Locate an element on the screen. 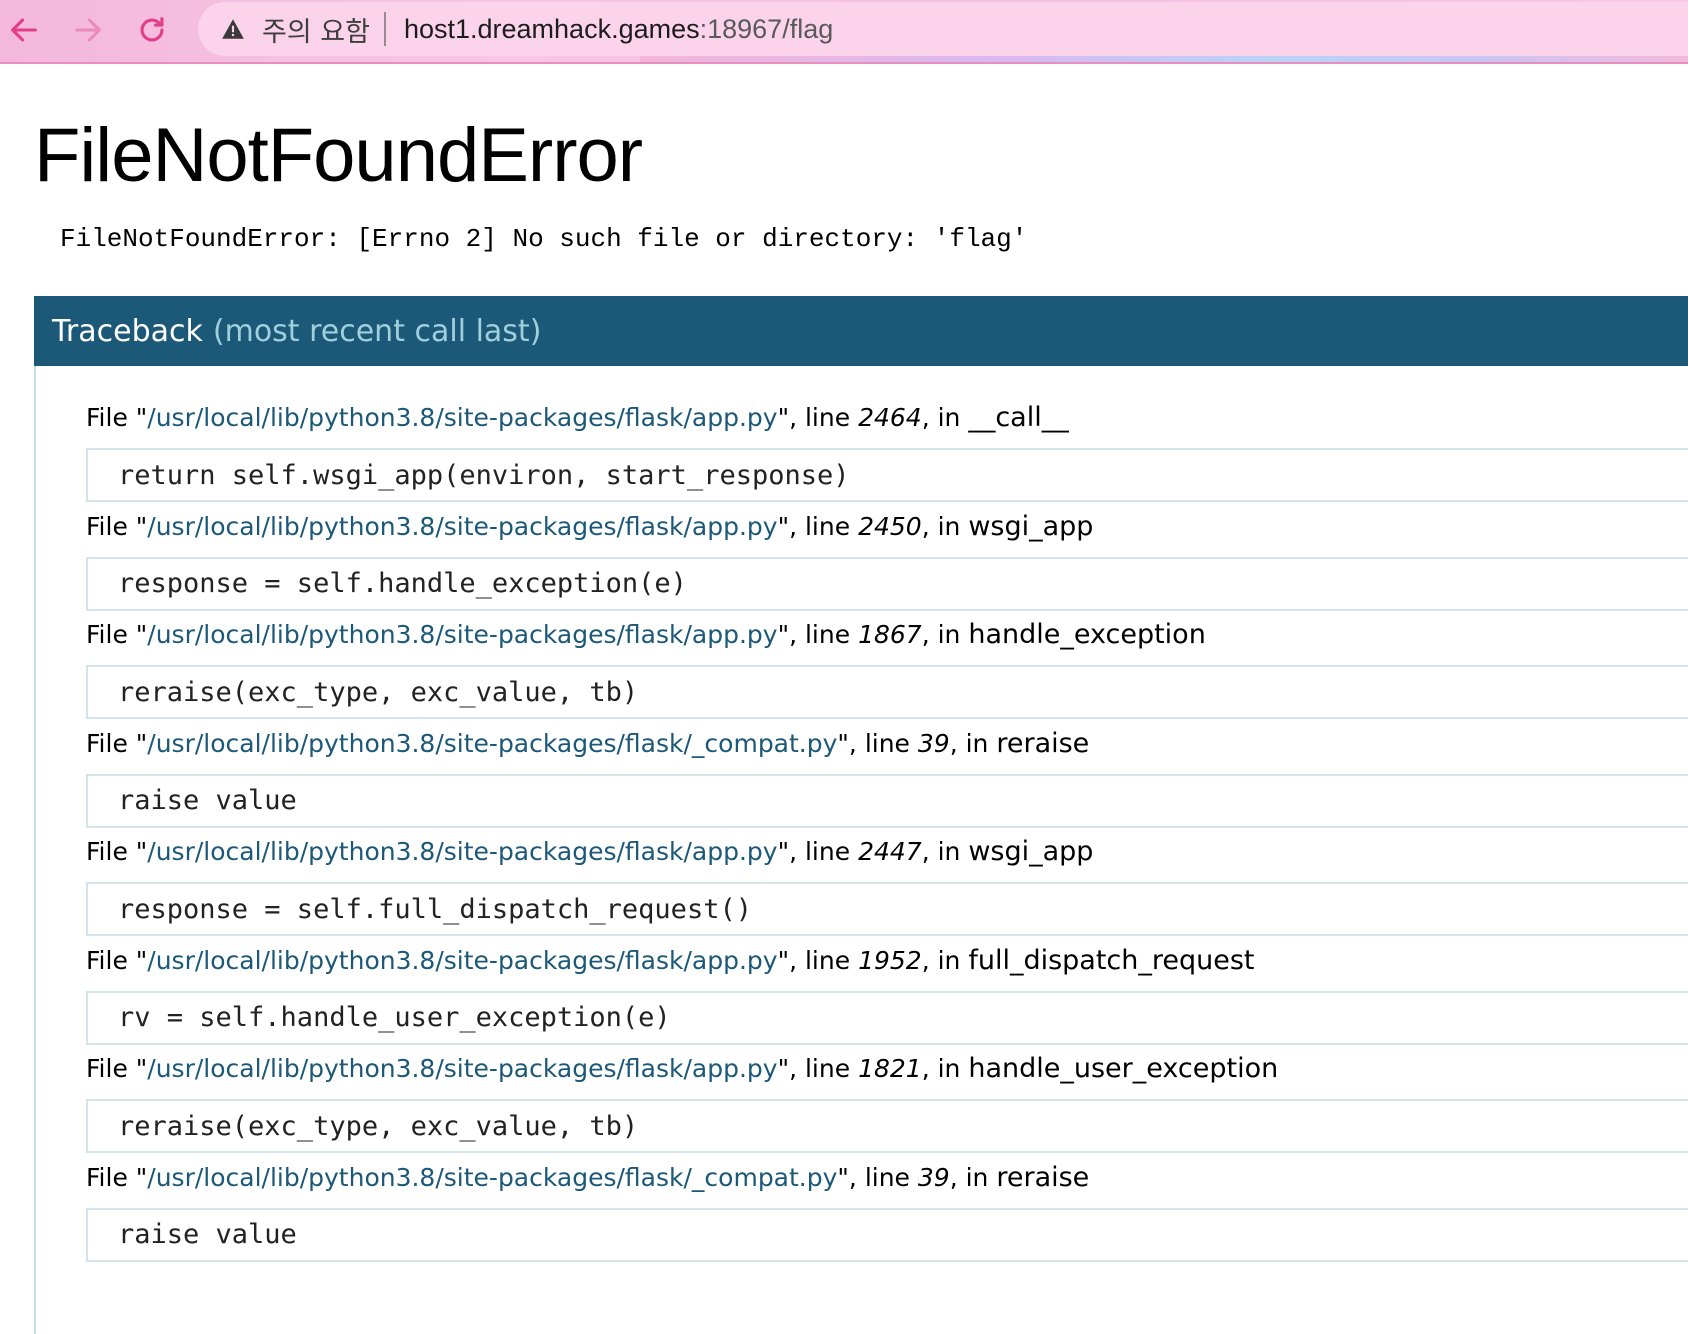 This screenshot has width=1688, height=1334. frame-function-name: __call__ is located at coordinates (1018, 417).